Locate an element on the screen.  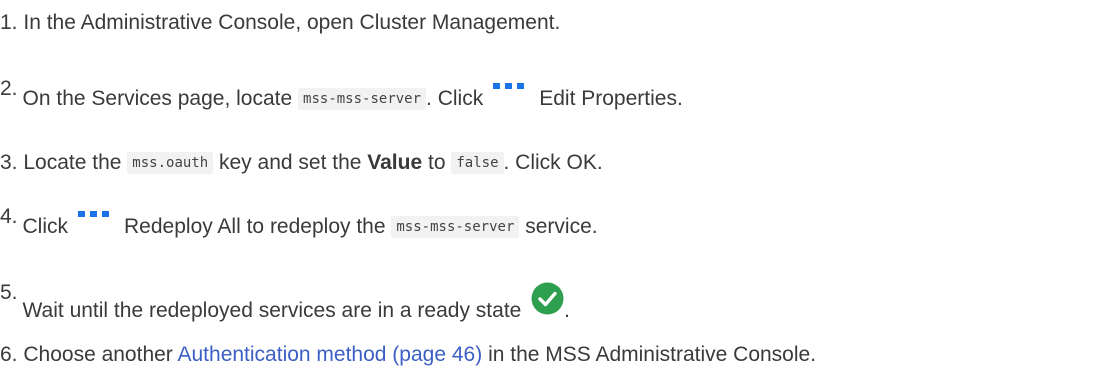
step-text: Click is located at coordinates (45, 226).